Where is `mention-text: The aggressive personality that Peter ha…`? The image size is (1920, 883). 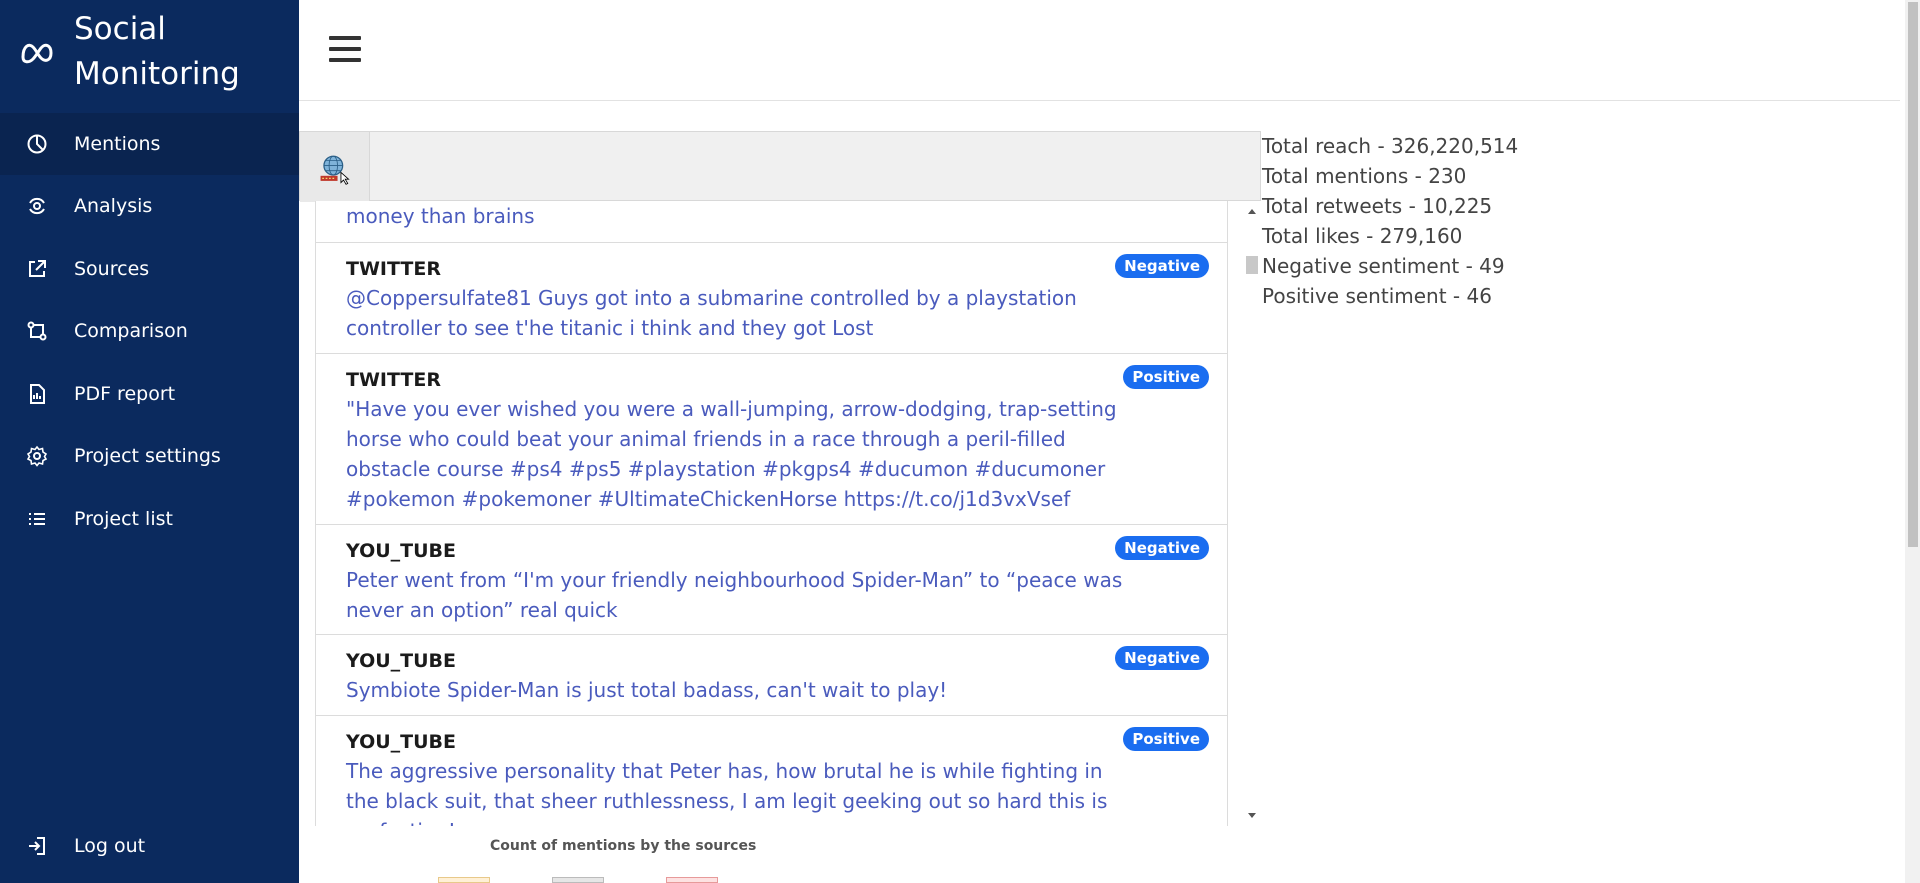 mention-text: The aggressive personality that Peter ha… is located at coordinates (727, 792).